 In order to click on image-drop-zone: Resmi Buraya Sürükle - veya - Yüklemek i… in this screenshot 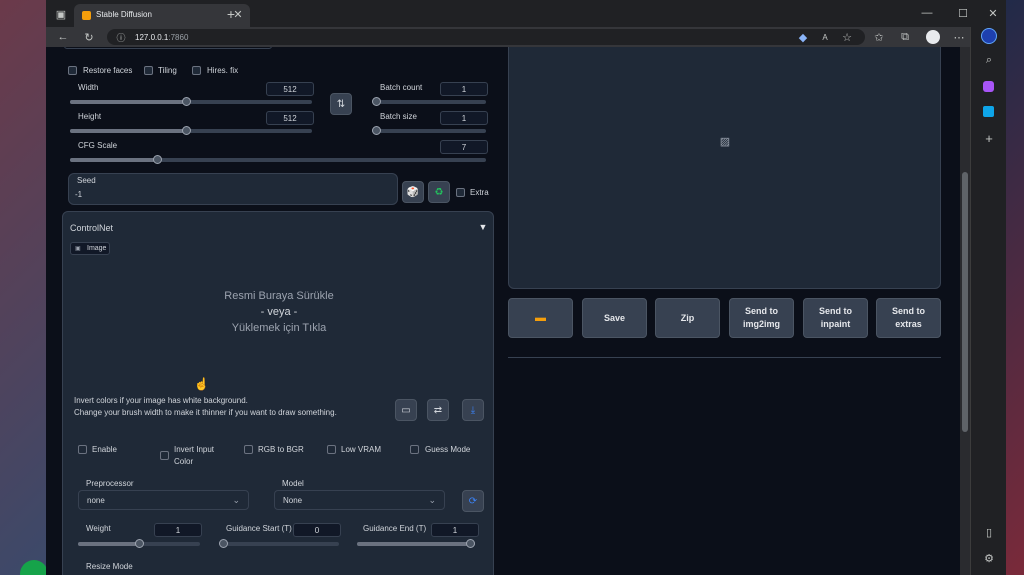, I will do `click(279, 324)`.